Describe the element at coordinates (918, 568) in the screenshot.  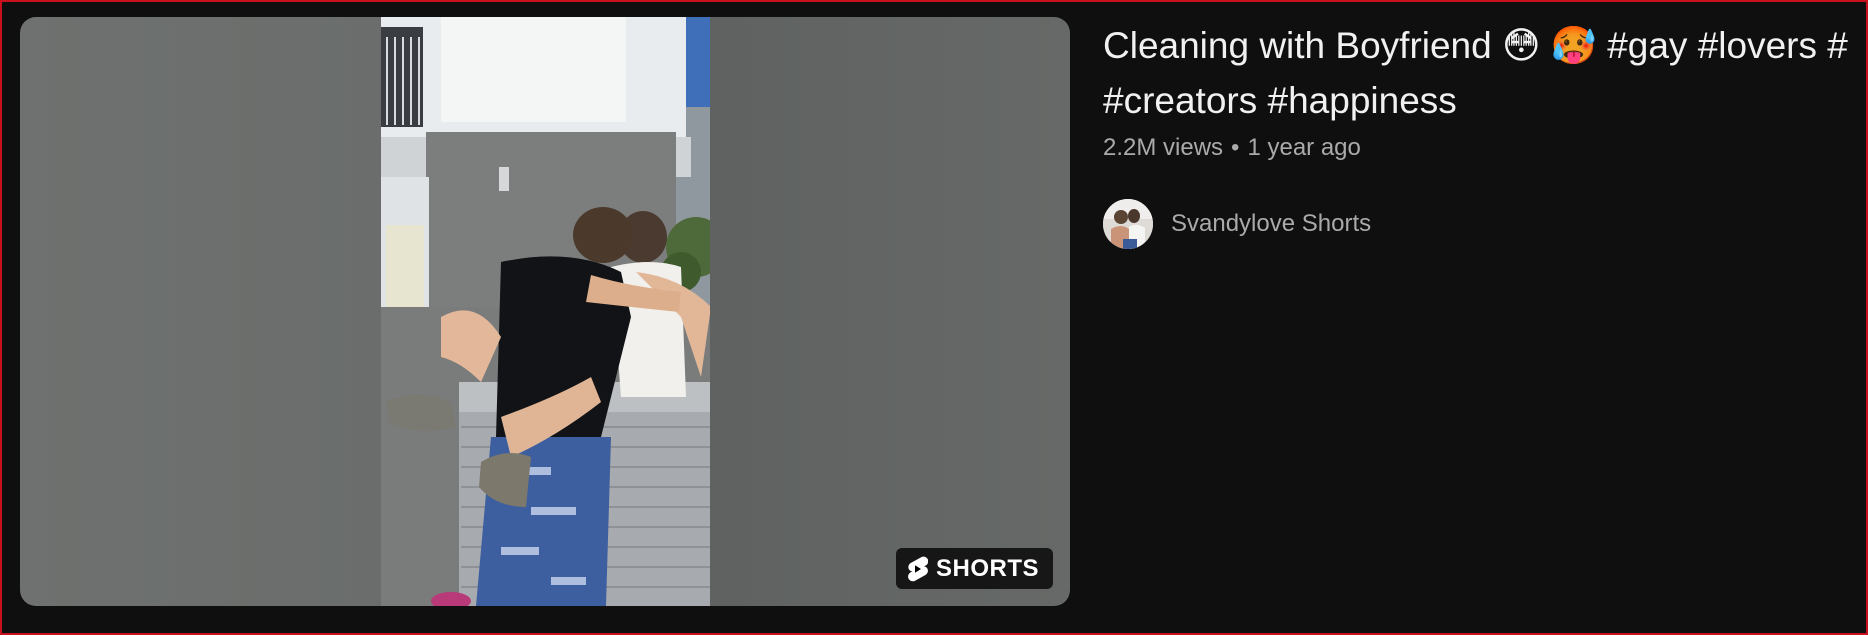
I see `shorts-logo-icon` at that location.